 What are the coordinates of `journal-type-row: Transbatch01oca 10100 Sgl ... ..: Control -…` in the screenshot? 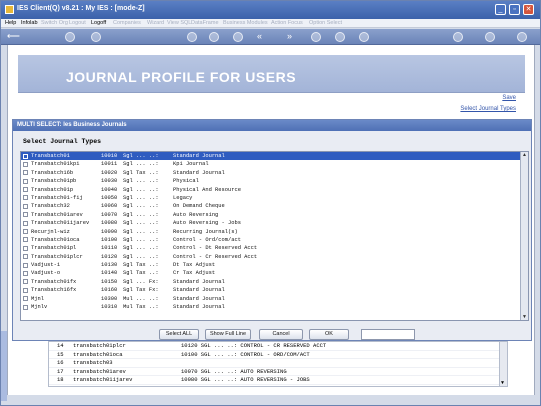 It's located at (274, 240).